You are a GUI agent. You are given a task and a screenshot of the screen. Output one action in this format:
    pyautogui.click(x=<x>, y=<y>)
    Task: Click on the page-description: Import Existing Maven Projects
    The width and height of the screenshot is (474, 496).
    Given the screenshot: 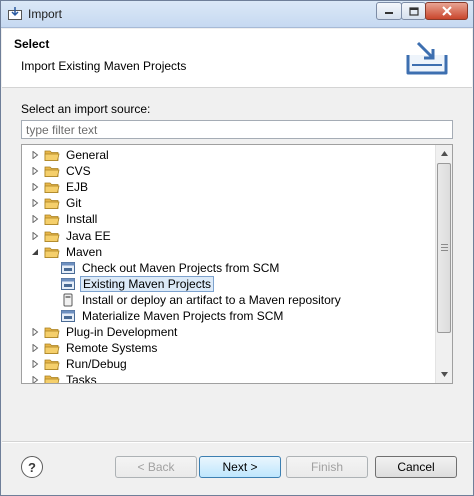 What is the action you would take?
    pyautogui.click(x=104, y=66)
    